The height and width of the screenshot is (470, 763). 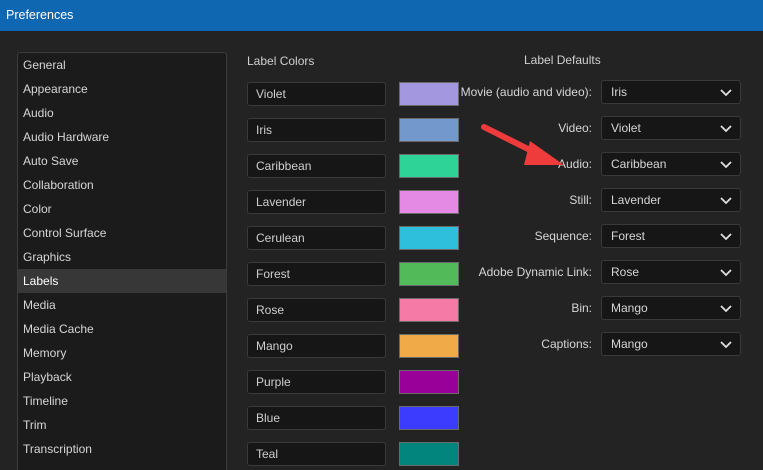 I want to click on default-select-value: Lavender, so click(x=636, y=200).